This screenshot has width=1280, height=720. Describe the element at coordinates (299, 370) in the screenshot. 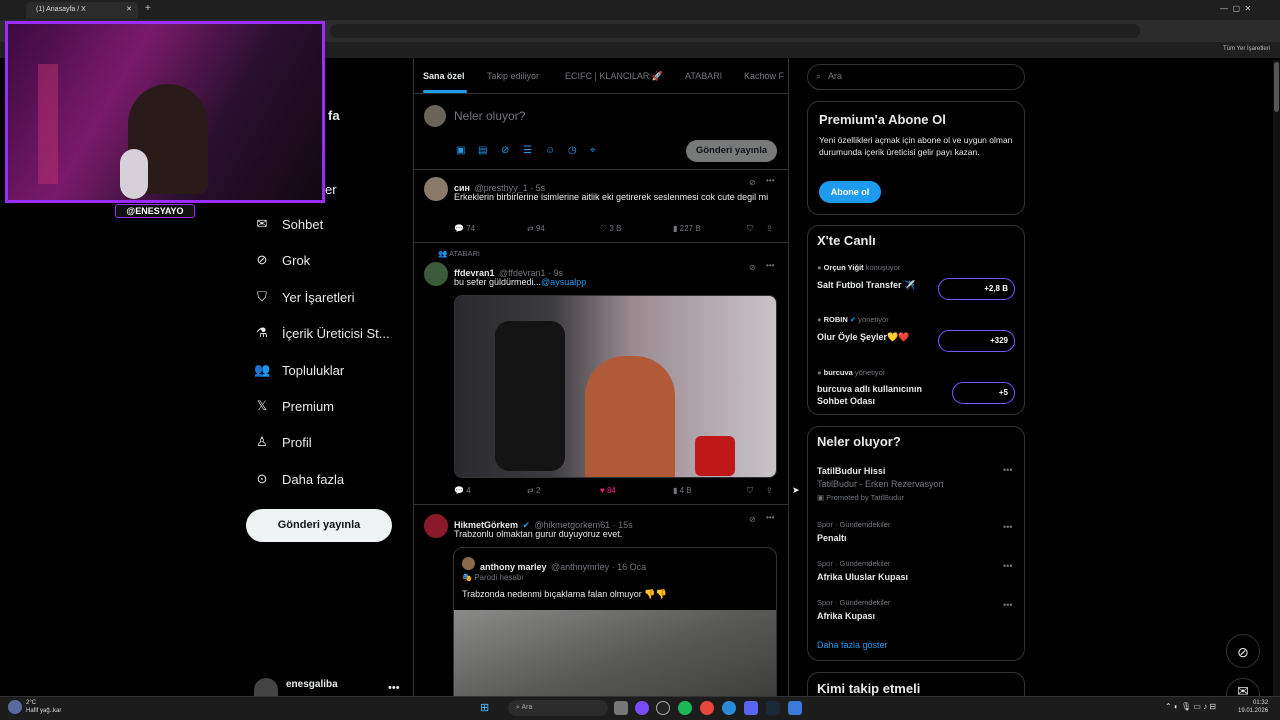

I see `sidebar-item-communities: 👥 Topluluklar` at that location.